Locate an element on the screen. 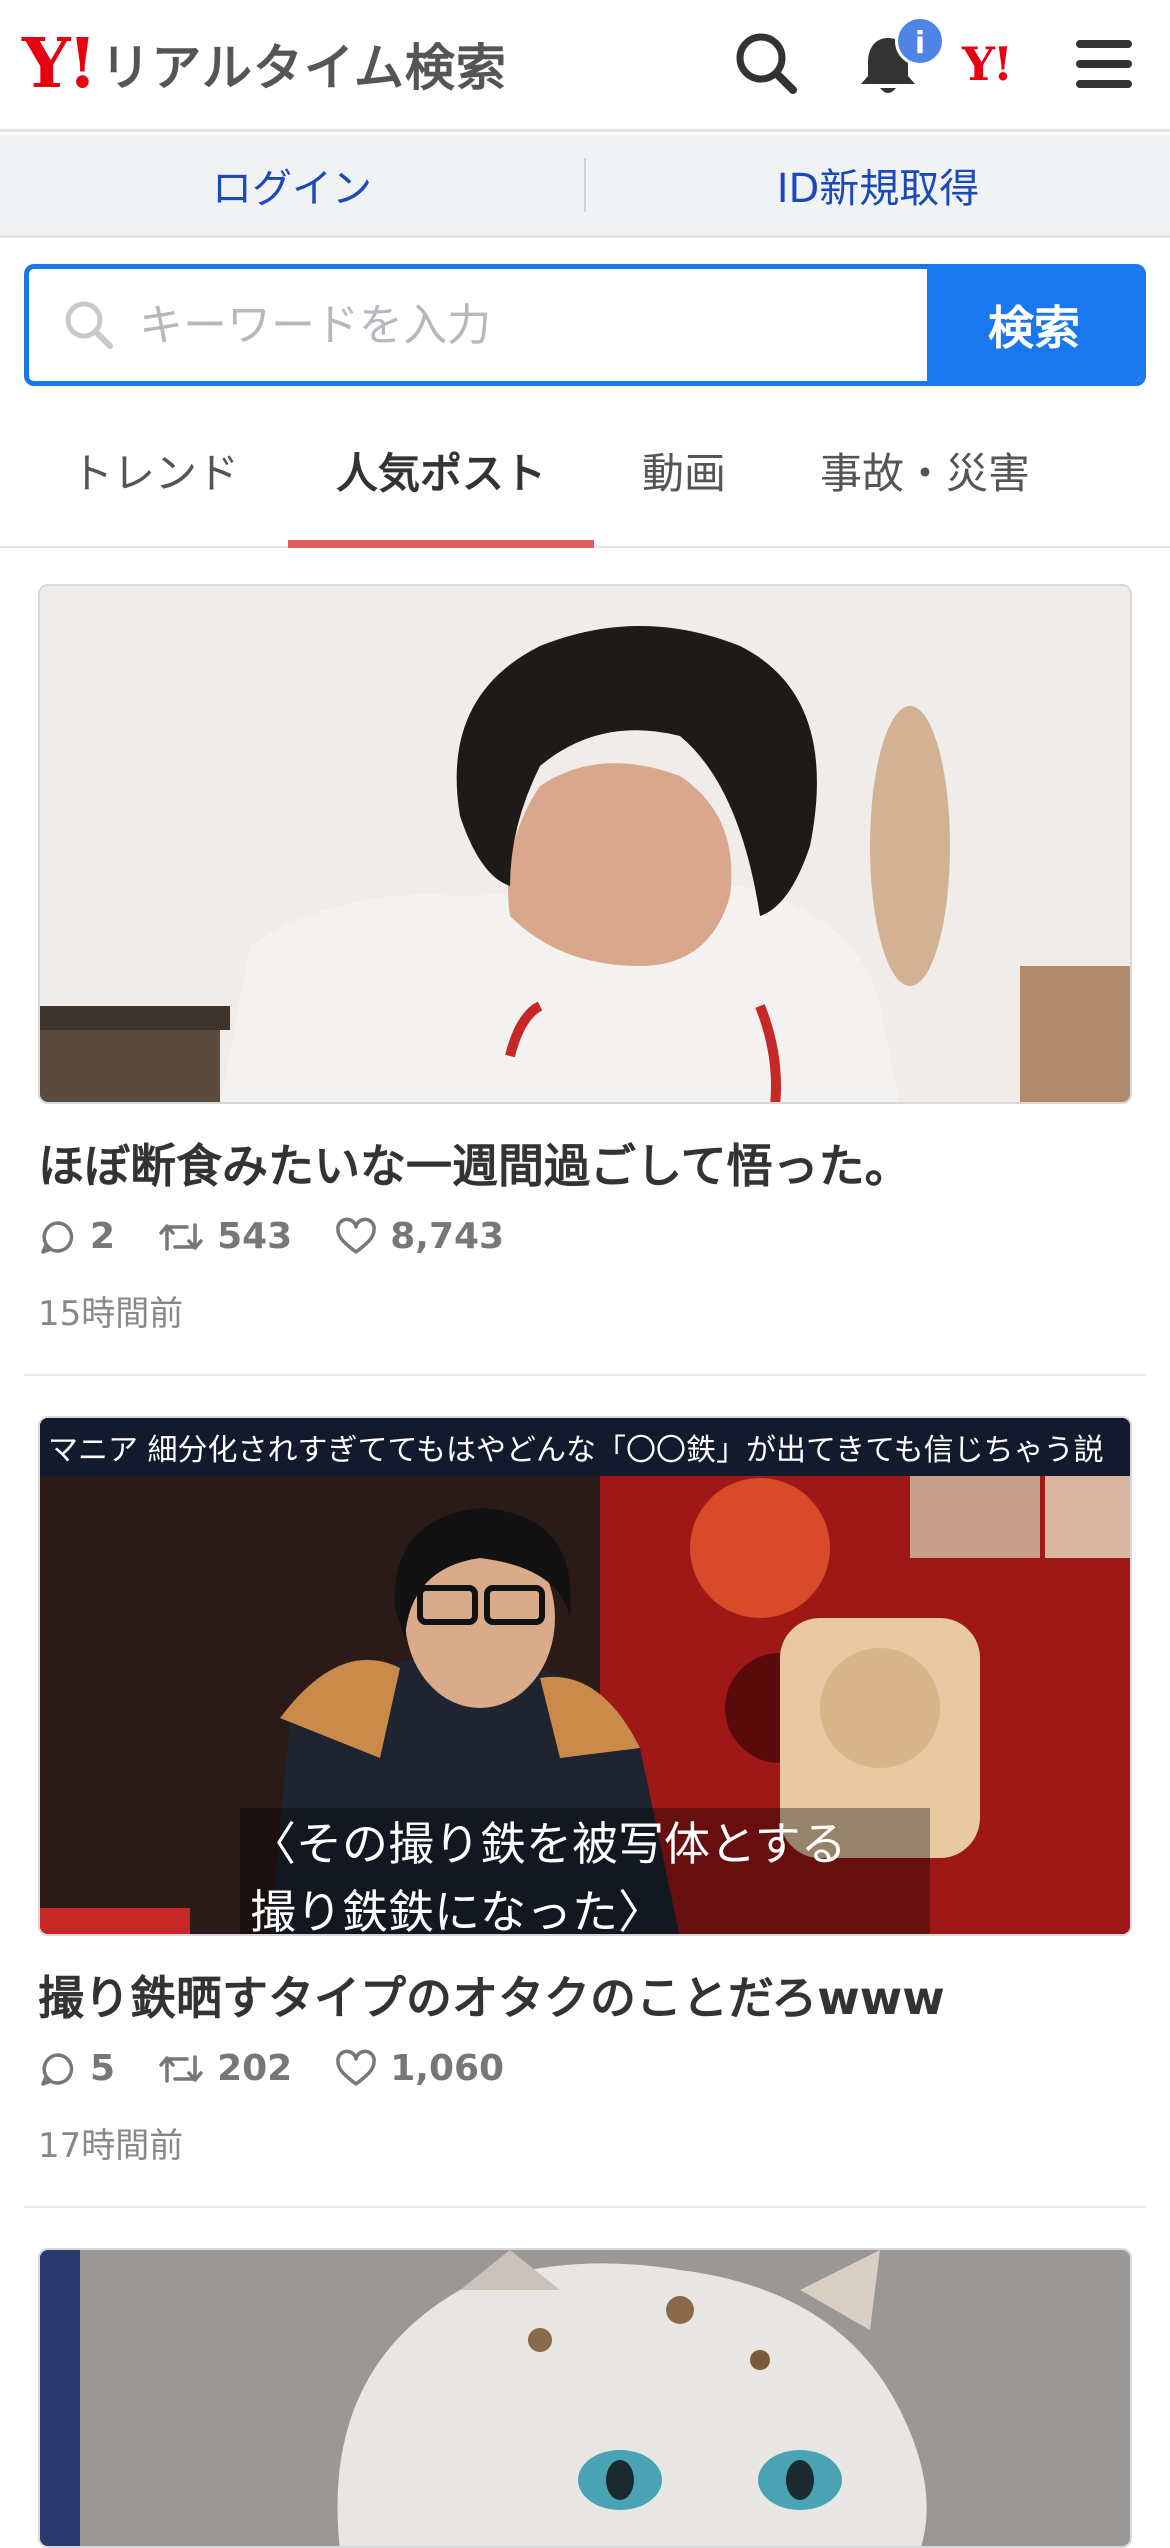 Image resolution: width=1170 pixels, height=2548 pixels. tv-top-caption: マニア 細分化されすぎててもはやどんな「〇〇鉄」が出てきても信じちゃう説 is located at coordinates (576, 1450).